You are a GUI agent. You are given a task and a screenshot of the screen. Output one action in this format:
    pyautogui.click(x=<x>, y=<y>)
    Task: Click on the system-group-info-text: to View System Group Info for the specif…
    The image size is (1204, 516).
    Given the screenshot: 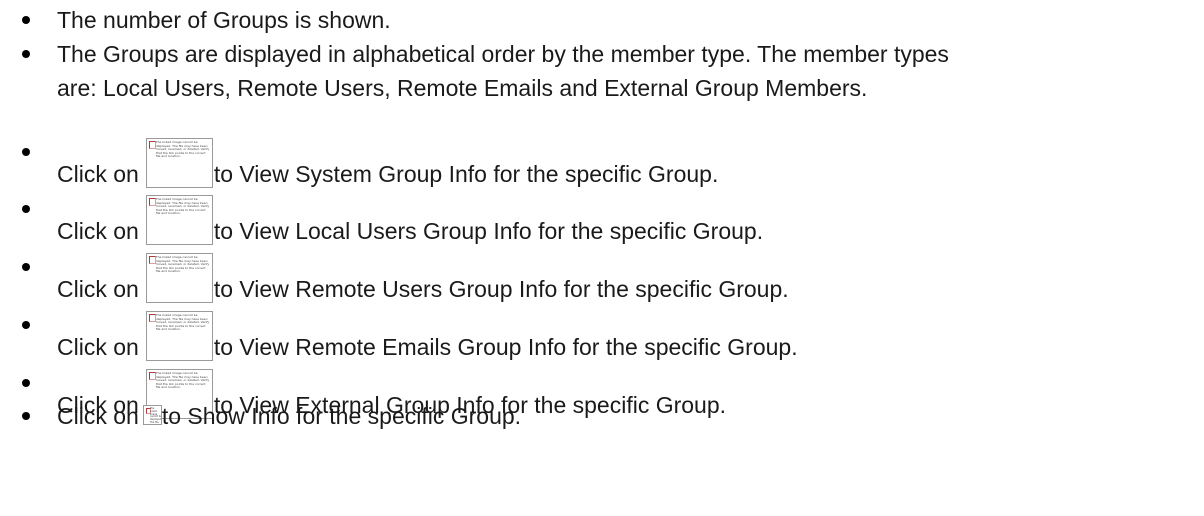 What is the action you would take?
    pyautogui.click(x=466, y=174)
    